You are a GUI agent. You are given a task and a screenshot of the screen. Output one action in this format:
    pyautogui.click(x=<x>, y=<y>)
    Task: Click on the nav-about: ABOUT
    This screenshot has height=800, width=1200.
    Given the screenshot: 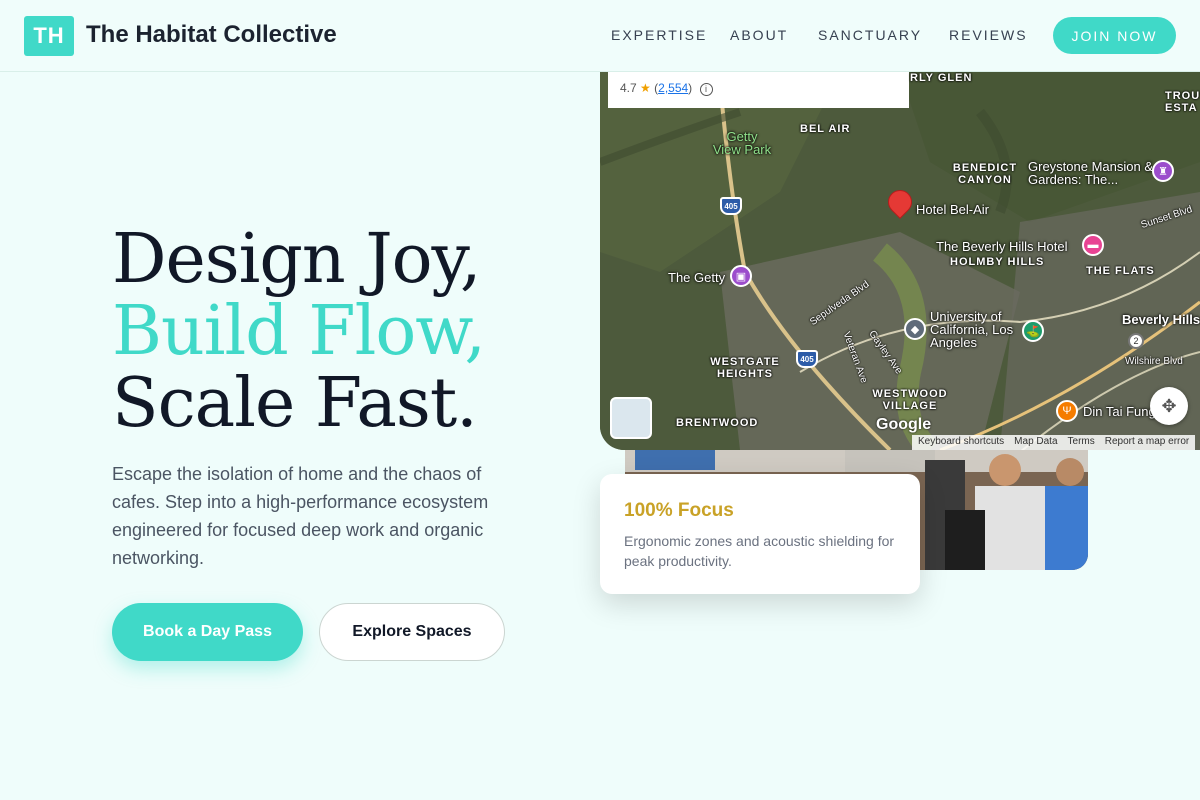 What is the action you would take?
    pyautogui.click(x=759, y=35)
    